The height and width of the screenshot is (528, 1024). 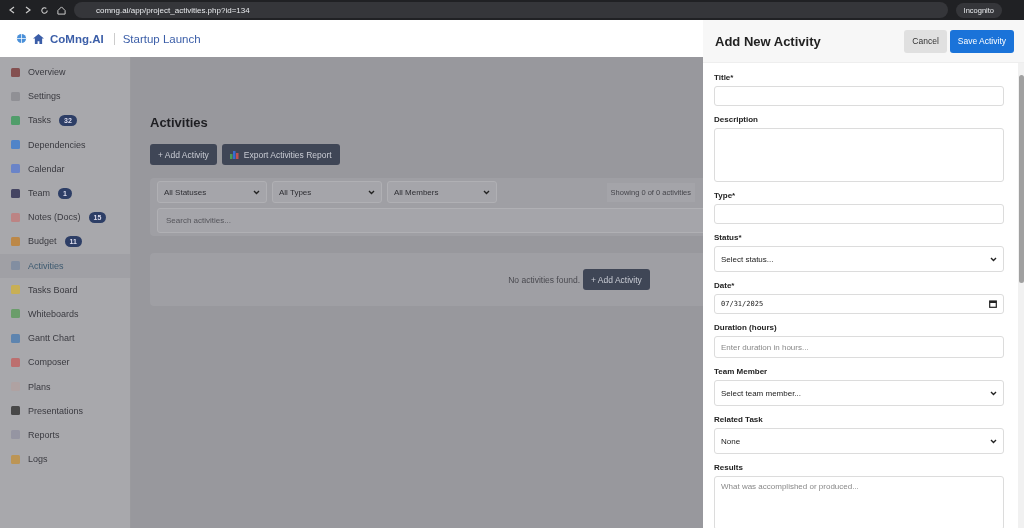 What do you see at coordinates (725, 285) in the screenshot?
I see `field-label: Date*` at bounding box center [725, 285].